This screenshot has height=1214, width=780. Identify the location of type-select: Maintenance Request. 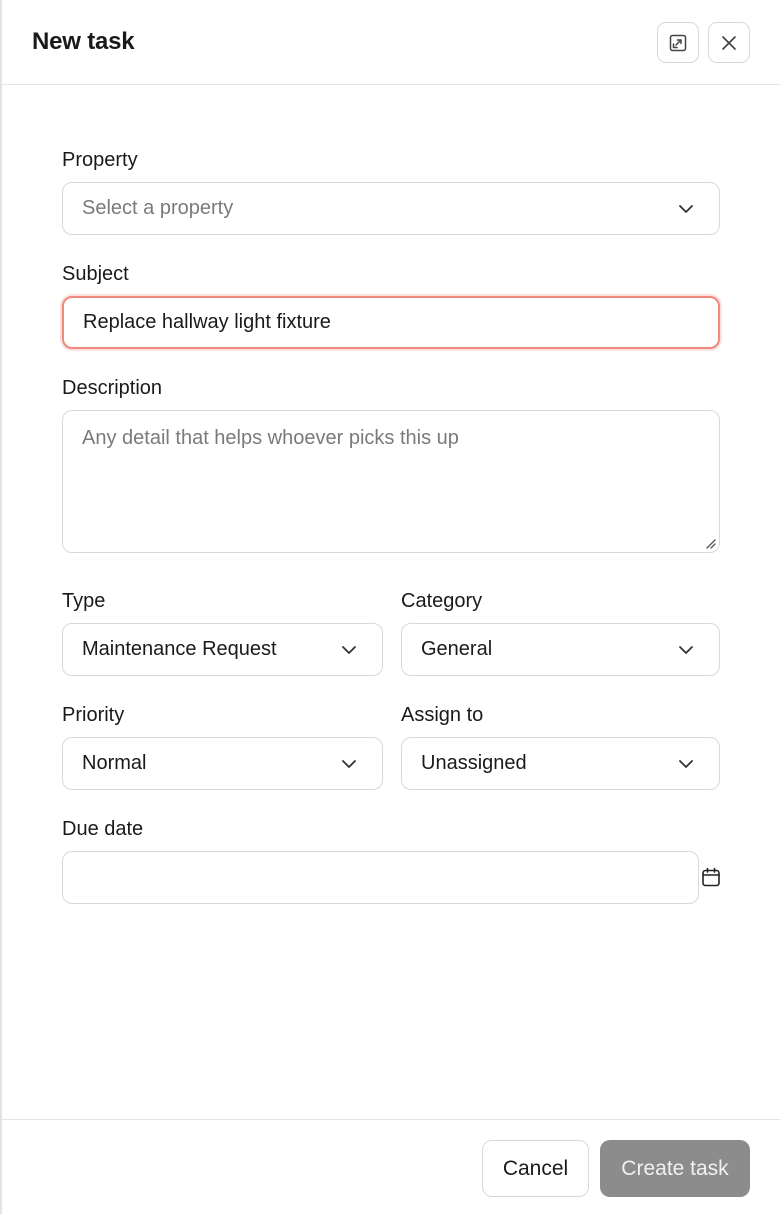
(222, 649).